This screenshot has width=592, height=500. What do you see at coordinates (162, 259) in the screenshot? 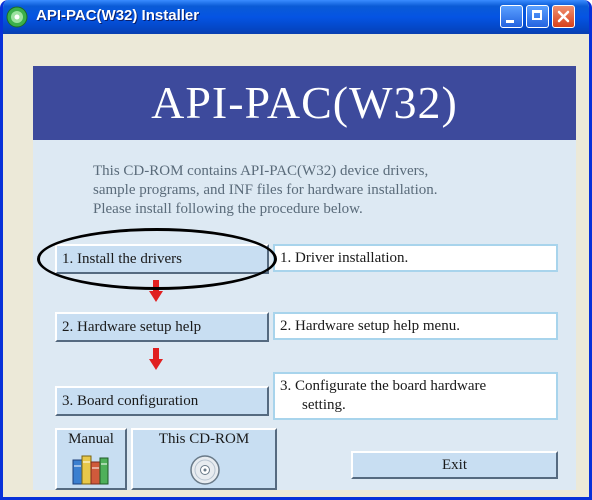
I see `install-drivers-button: 1. Install the drivers` at bounding box center [162, 259].